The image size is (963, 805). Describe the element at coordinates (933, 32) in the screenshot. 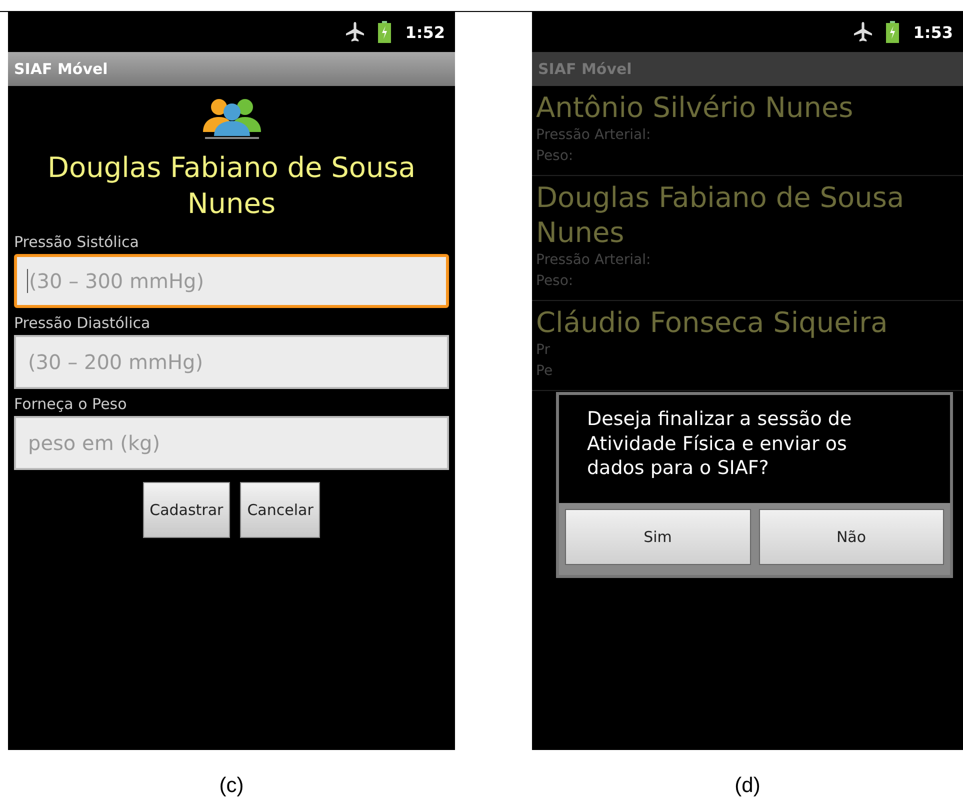

I see `status-time: 1:53` at that location.